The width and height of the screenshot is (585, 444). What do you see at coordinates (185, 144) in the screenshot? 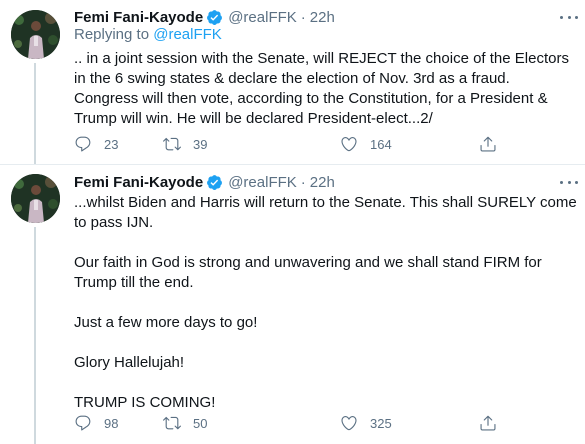
I see `retweet-button: 39` at bounding box center [185, 144].